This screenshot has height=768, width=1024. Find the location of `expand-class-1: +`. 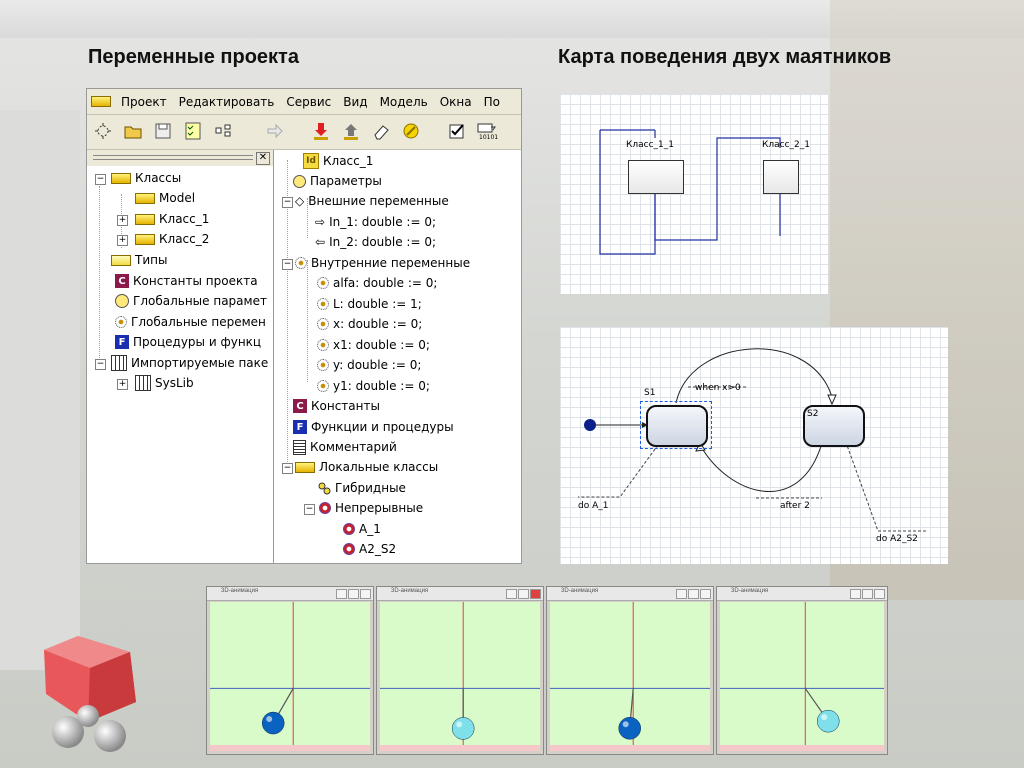

expand-class-1: + is located at coordinates (122, 220).